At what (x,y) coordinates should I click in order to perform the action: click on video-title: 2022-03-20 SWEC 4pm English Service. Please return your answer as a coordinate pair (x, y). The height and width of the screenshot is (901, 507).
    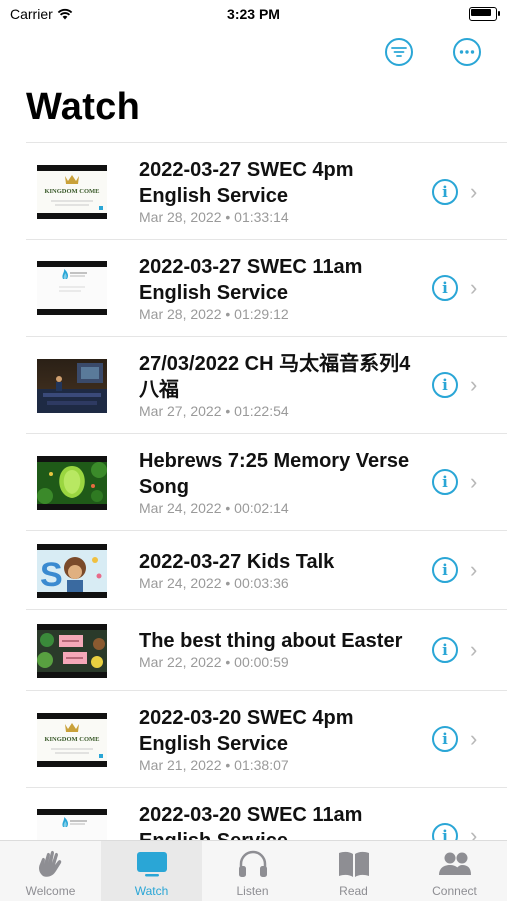
    Looking at the image, I should click on (246, 731).